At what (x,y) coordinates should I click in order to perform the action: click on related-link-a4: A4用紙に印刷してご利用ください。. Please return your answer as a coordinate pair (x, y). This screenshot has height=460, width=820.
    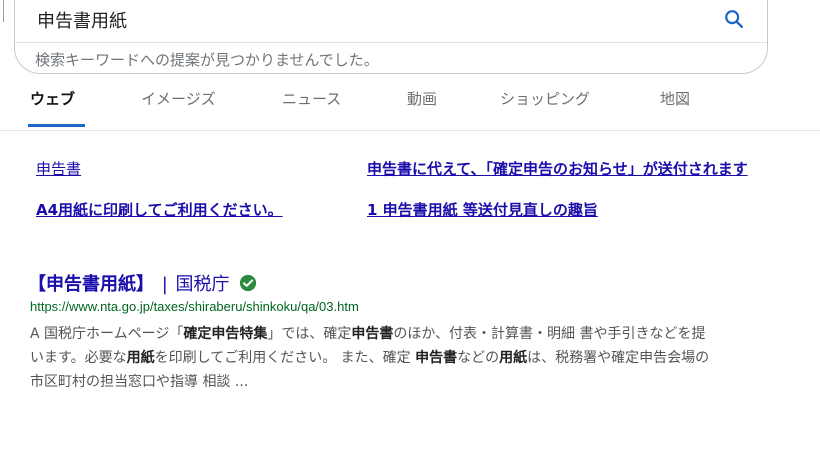
    Looking at the image, I should click on (159, 209).